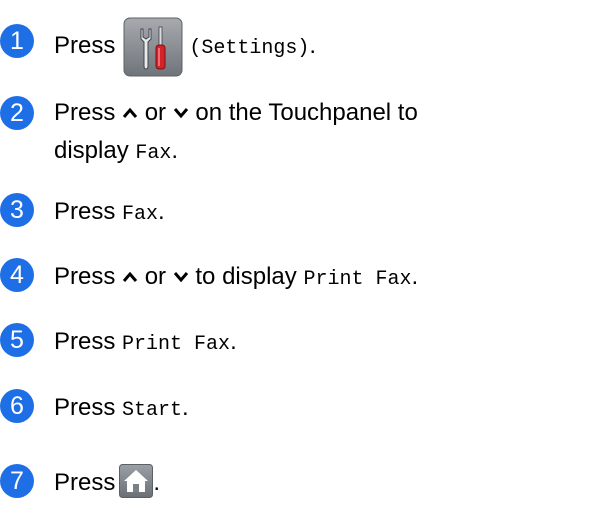 The height and width of the screenshot is (518, 589). What do you see at coordinates (17, 41) in the screenshot?
I see `step-number: 1` at bounding box center [17, 41].